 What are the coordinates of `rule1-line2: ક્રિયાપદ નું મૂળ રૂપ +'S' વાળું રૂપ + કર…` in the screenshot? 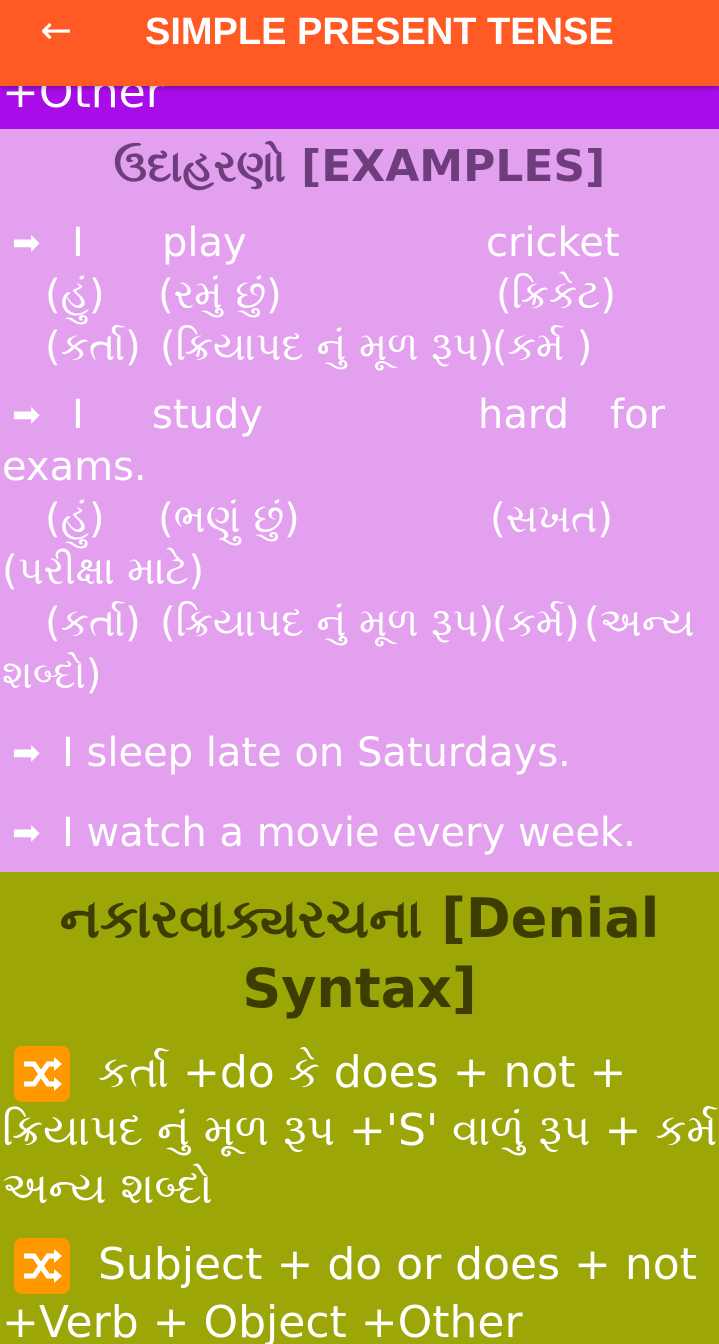 It's located at (360, 1130).